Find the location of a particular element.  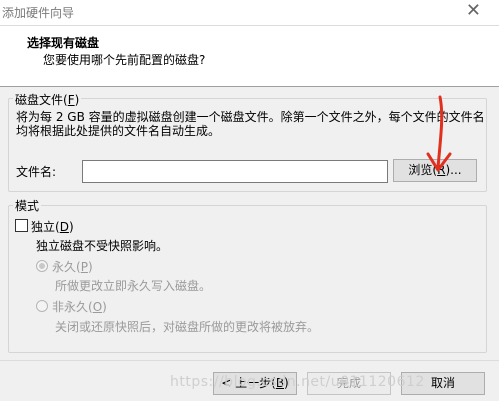

nonpersistent-hint: 关闭或还原快照后，对磁盘所做的更改将被放弃。 is located at coordinates (187, 327).